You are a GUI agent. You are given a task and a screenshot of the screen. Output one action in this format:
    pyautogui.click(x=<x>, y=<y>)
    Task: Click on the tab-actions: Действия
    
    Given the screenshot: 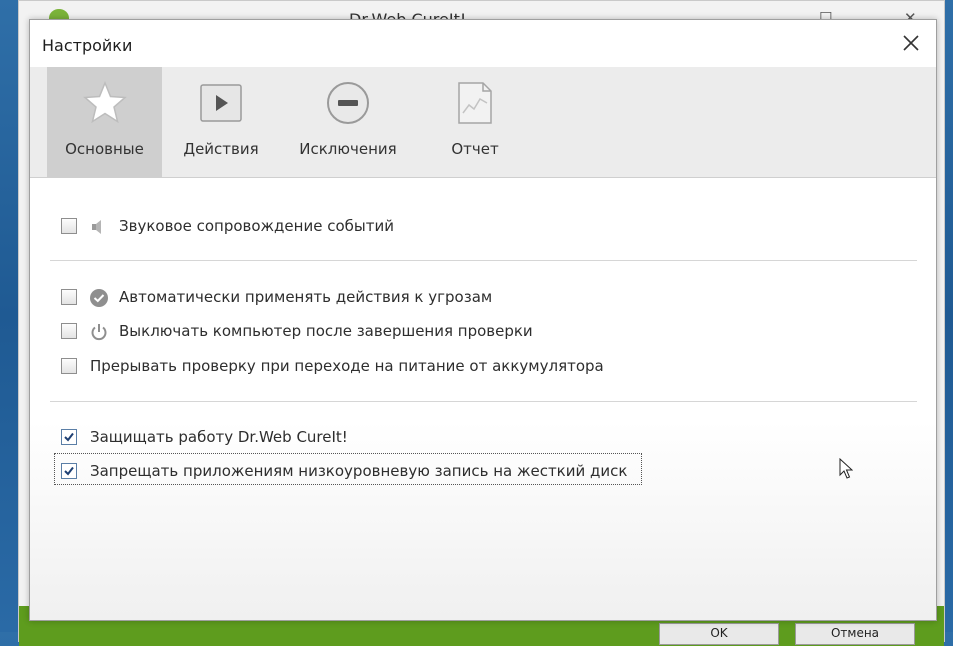 What is the action you would take?
    pyautogui.click(x=221, y=122)
    